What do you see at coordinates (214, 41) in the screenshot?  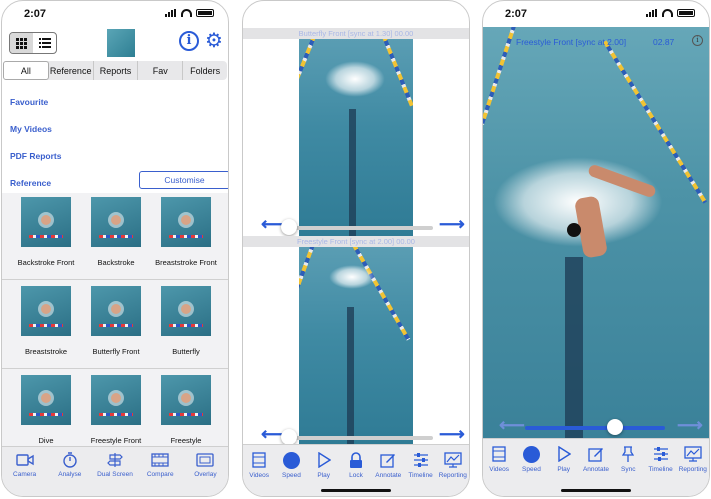 I see `gear-icon: ⚙` at bounding box center [214, 41].